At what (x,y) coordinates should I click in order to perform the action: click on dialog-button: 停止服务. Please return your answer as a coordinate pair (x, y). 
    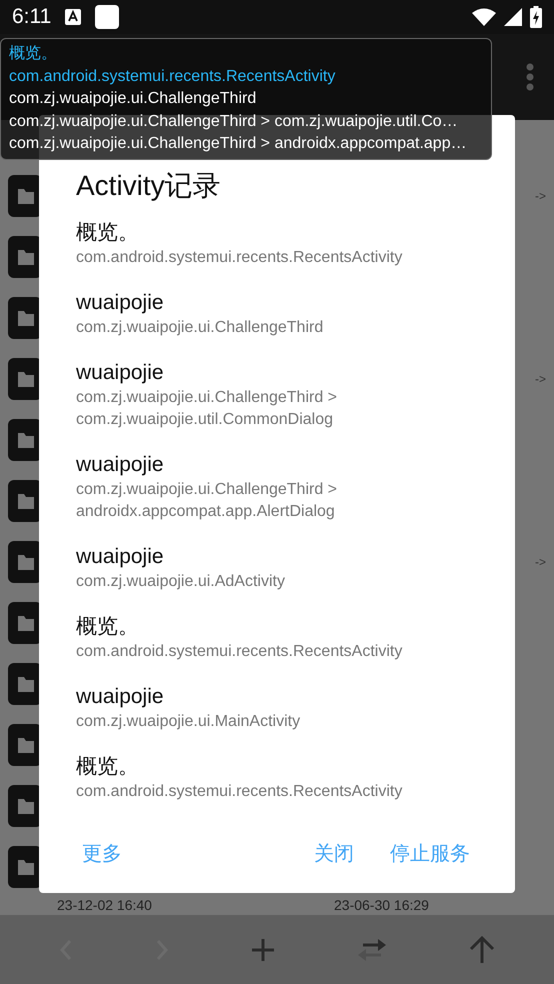
    Looking at the image, I should click on (430, 853).